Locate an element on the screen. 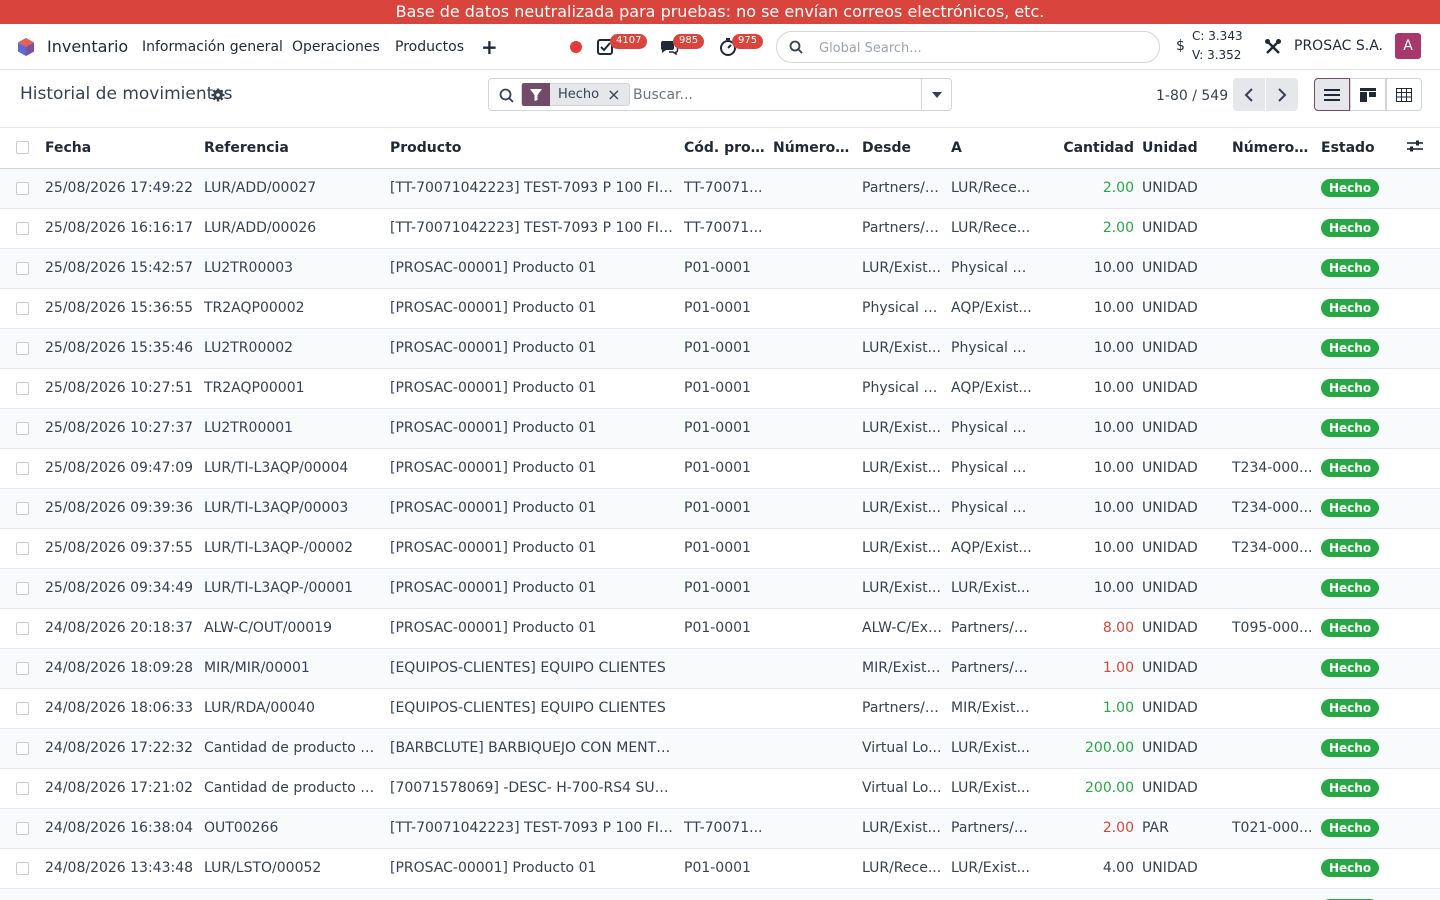  column-header: Unidad is located at coordinates (1183, 148).